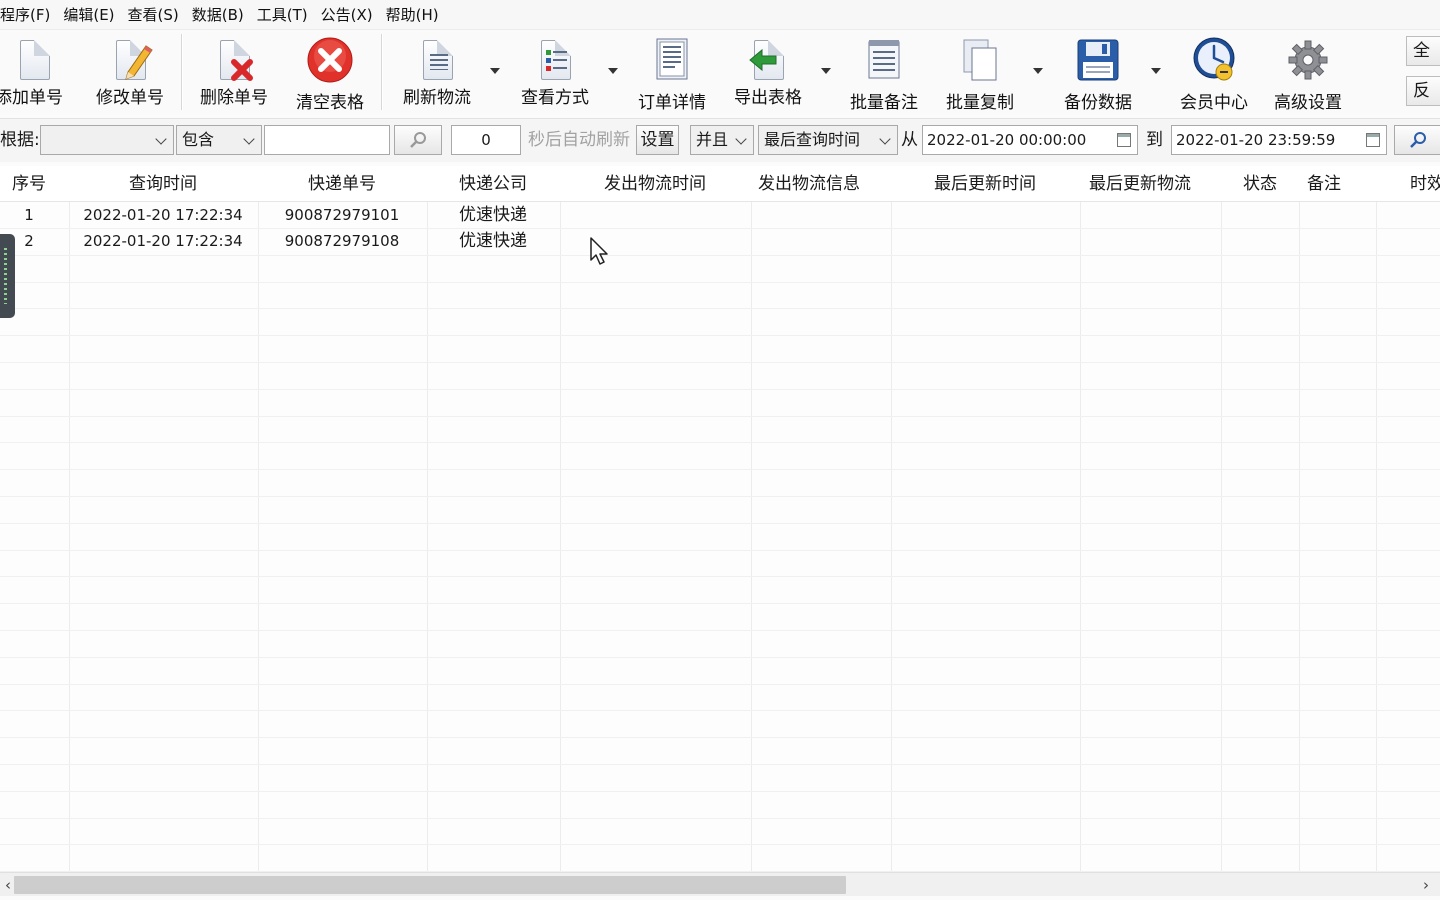 The height and width of the screenshot is (900, 1440). I want to click on menu-data: 数据(B), so click(218, 15).